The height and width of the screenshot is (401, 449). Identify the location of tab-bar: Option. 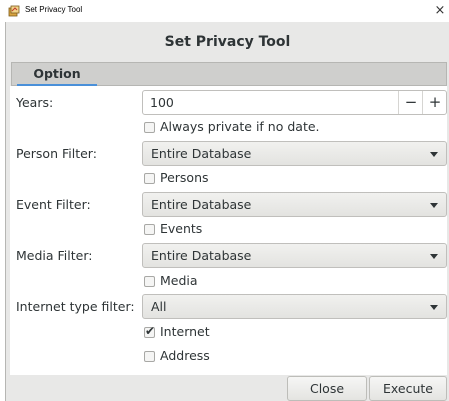
(229, 74).